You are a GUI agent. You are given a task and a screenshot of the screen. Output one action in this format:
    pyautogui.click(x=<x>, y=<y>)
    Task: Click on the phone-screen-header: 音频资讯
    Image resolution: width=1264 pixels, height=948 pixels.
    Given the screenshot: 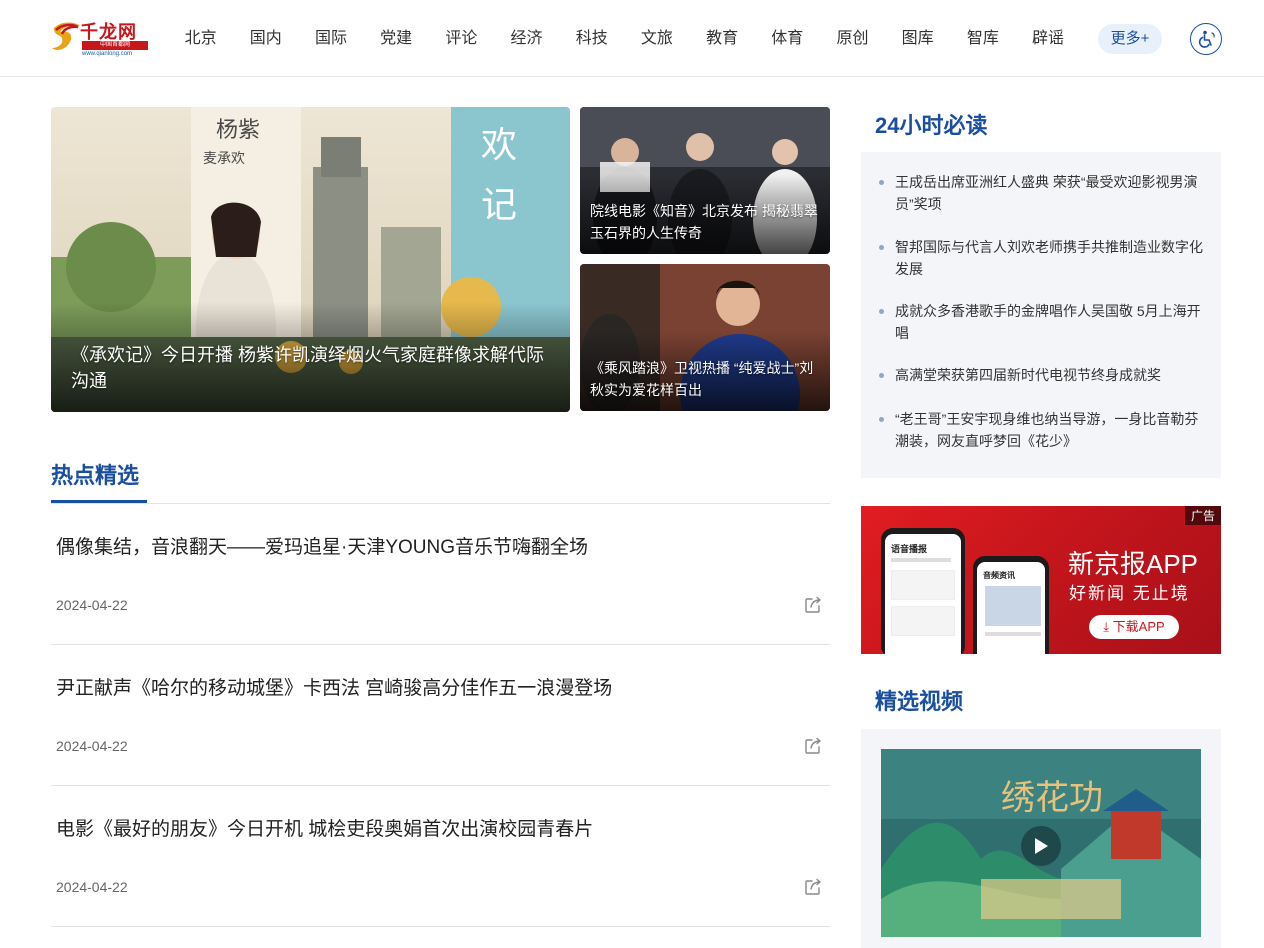 What is the action you would take?
    pyautogui.click(x=999, y=575)
    